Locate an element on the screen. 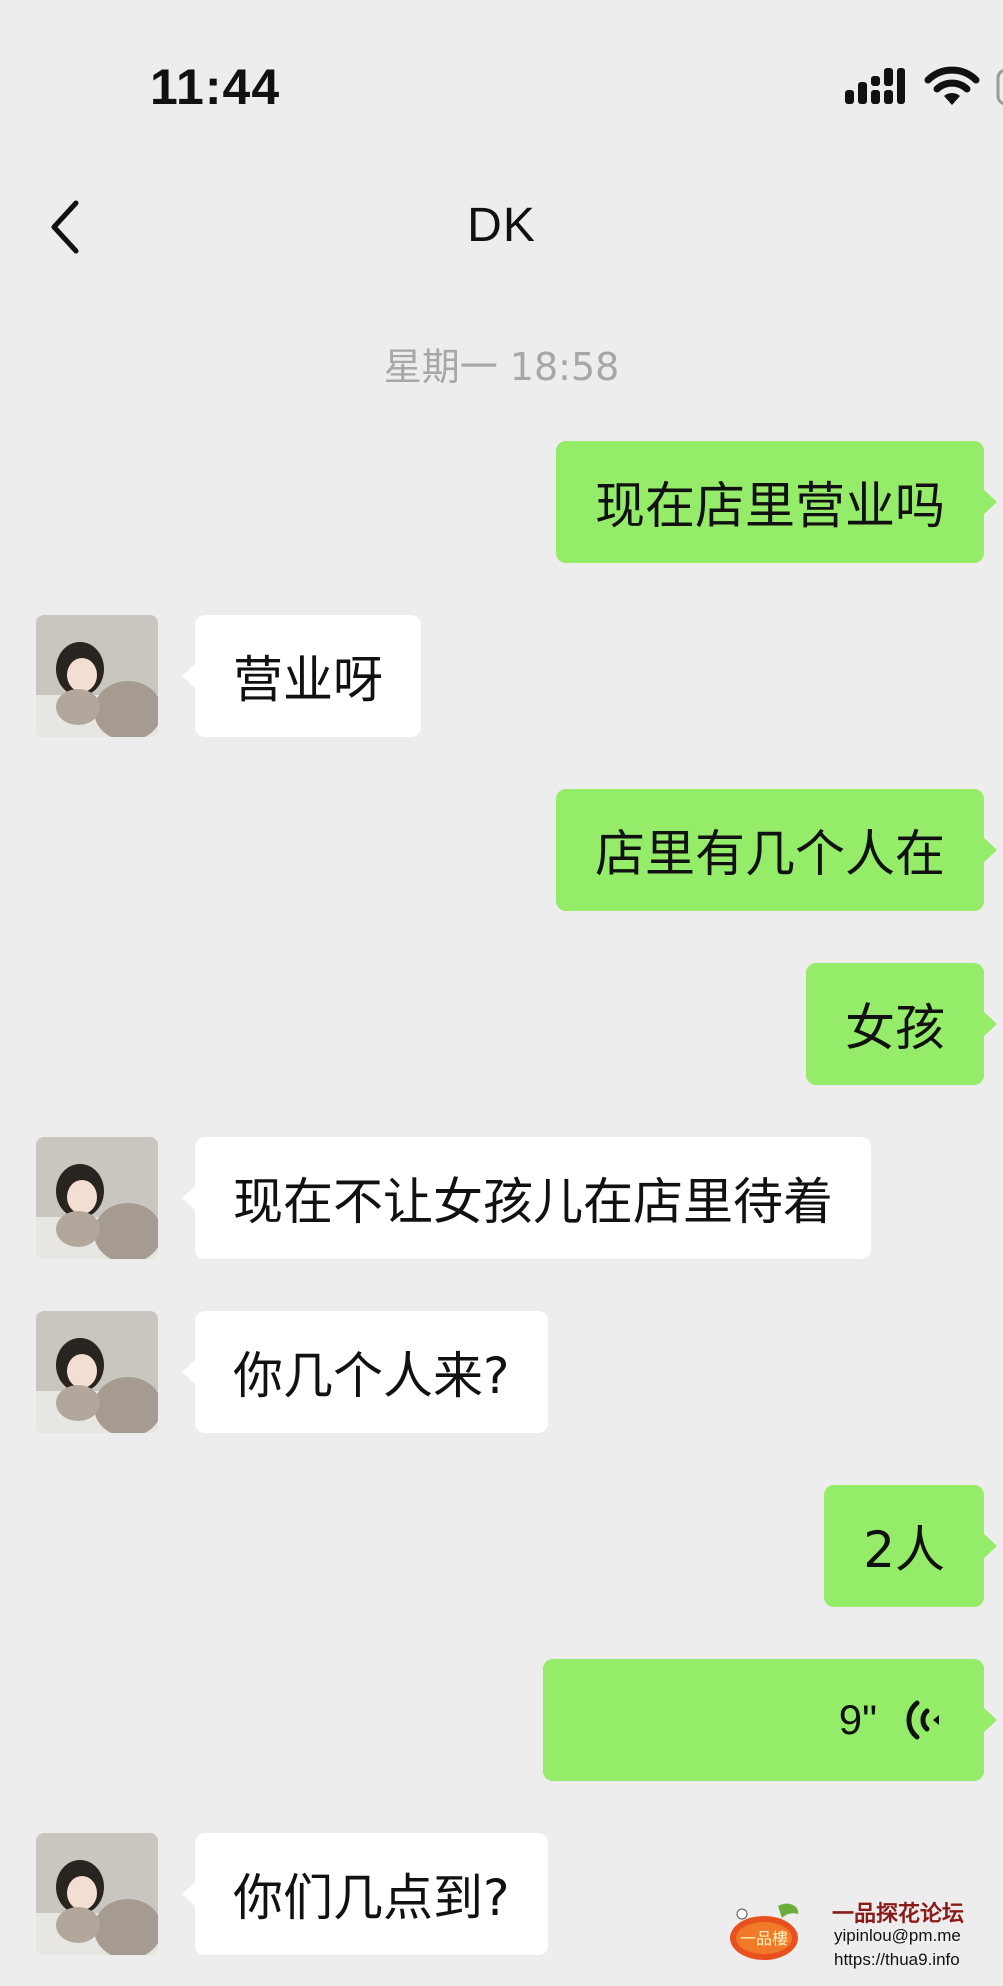 The height and width of the screenshot is (1986, 1003). watermark-email: yipinlou@pm.me is located at coordinates (897, 1935).